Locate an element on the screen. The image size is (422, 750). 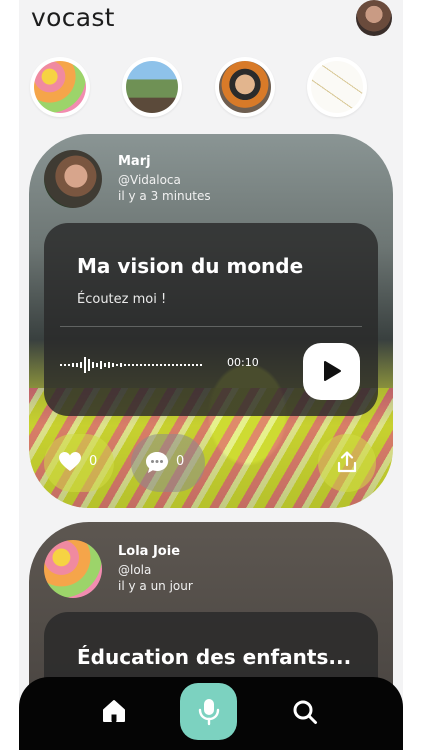
author-name: Marj is located at coordinates (134, 161).